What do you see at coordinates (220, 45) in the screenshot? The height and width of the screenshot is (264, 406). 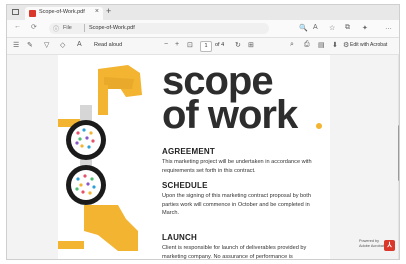 I see `page-count: of 4` at bounding box center [220, 45].